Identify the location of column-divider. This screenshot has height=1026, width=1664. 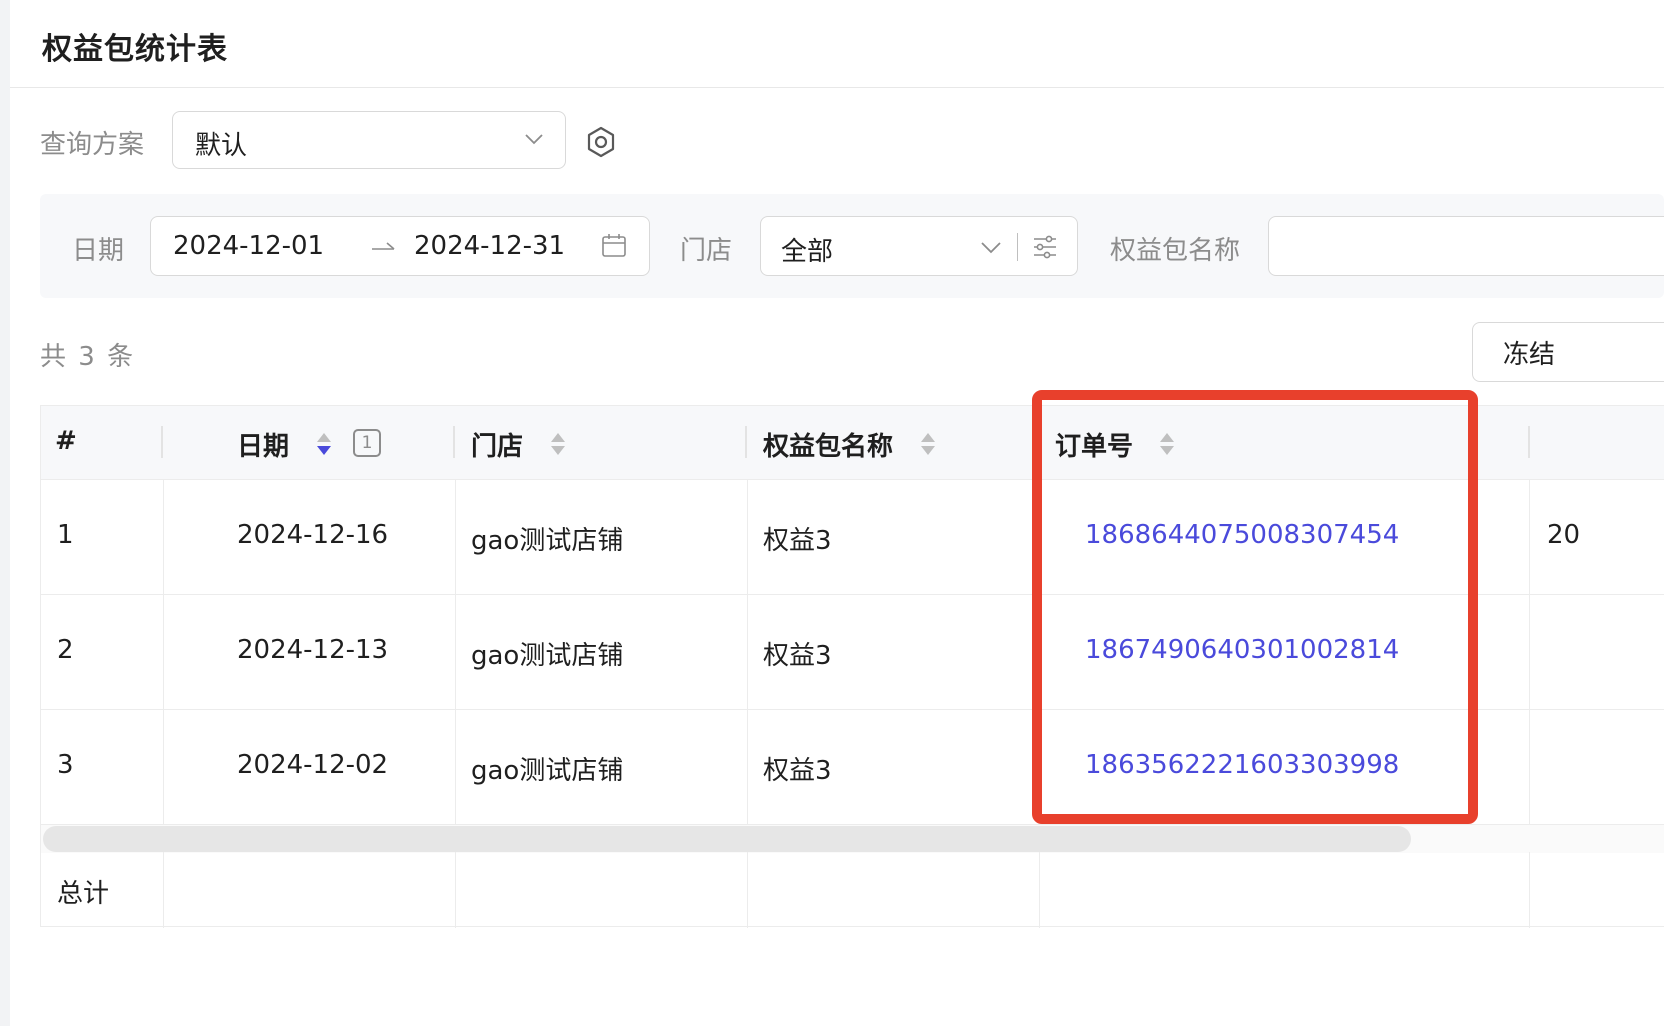
(1529, 442).